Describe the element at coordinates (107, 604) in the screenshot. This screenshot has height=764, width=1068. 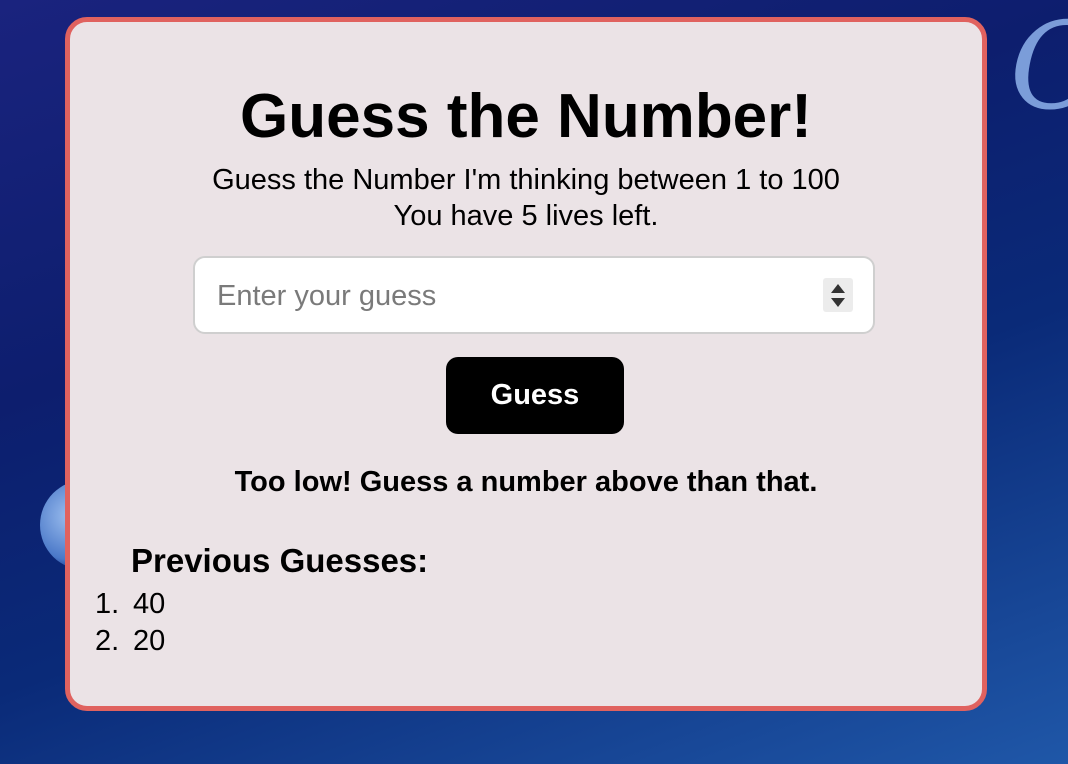
I see `list-item-number: 1.` at that location.